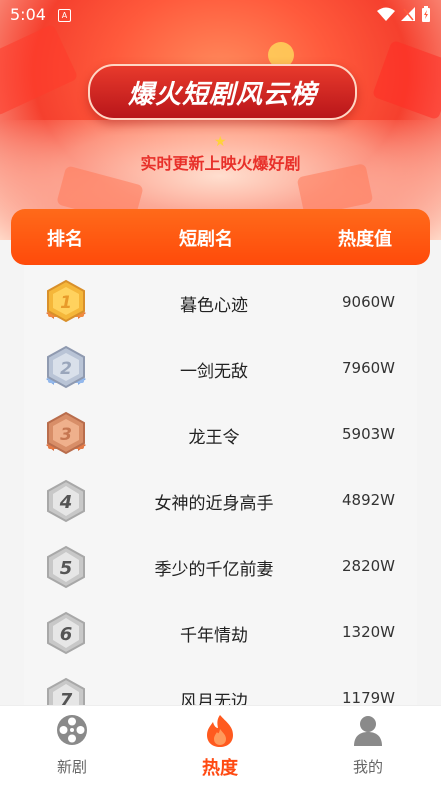 This screenshot has width=441, height=785. Describe the element at coordinates (408, 14) in the screenshot. I see `signal-icon` at that location.